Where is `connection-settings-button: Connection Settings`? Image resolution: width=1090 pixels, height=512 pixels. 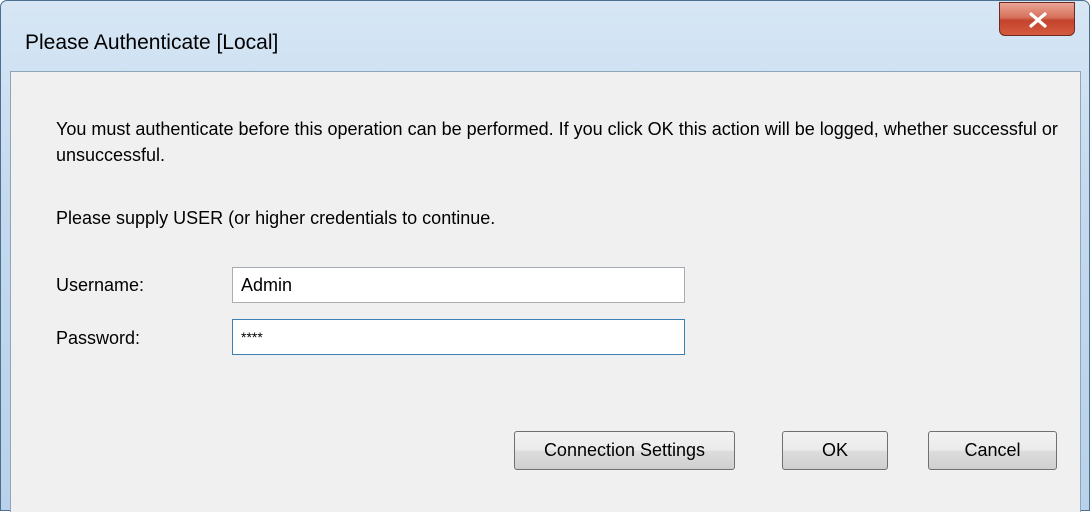
connection-settings-button: Connection Settings is located at coordinates (624, 450).